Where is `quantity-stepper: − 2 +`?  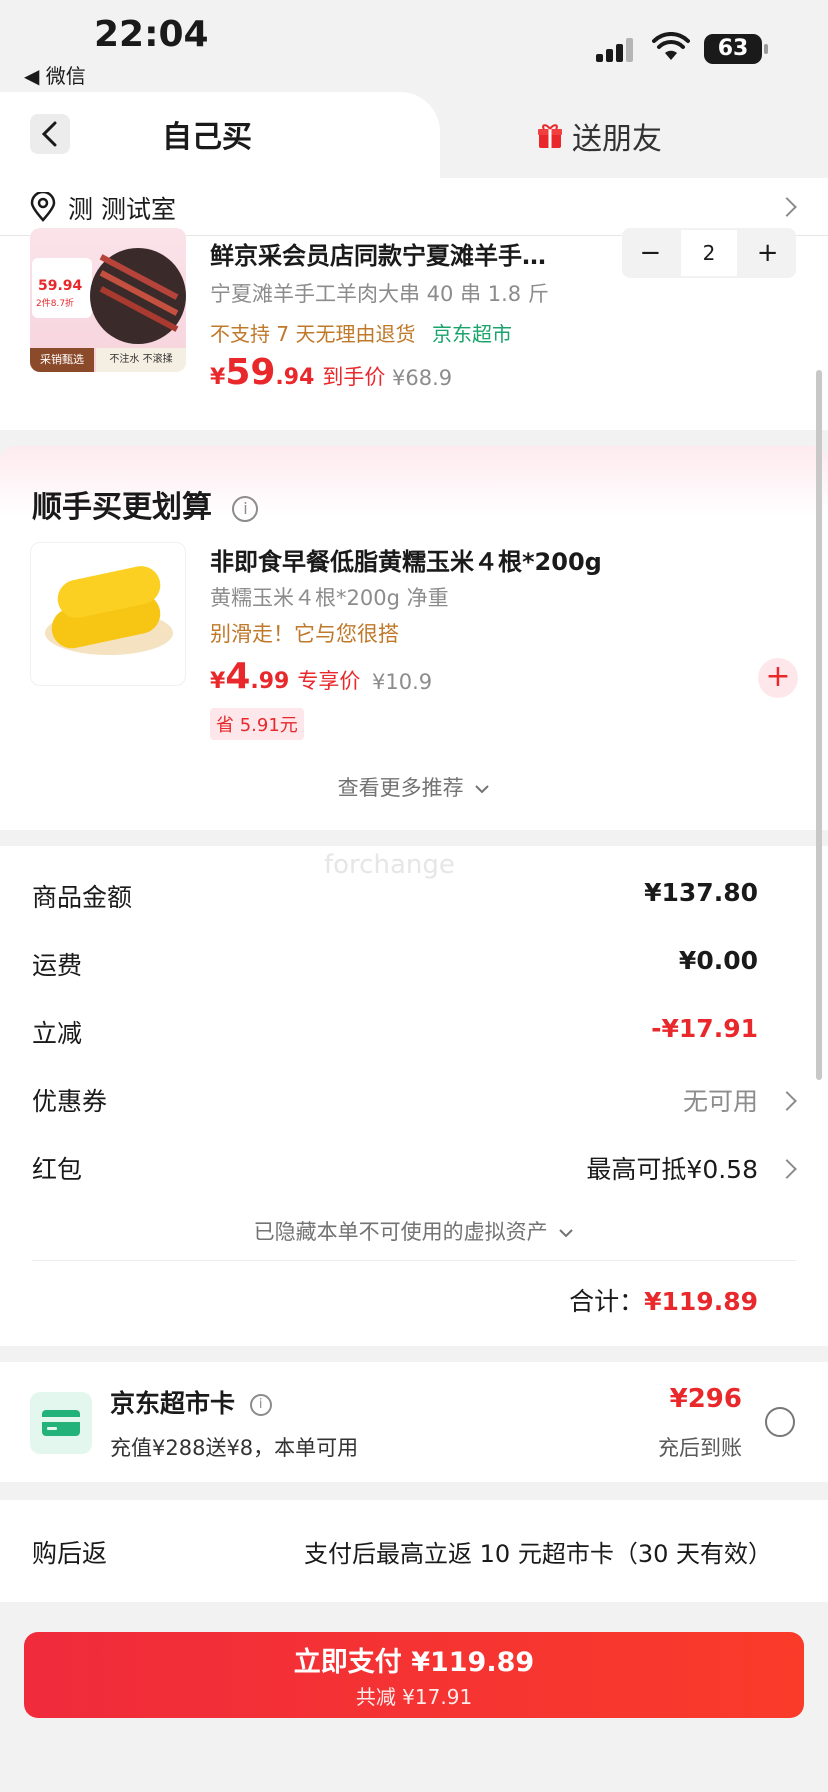
quantity-stepper: − 2 + is located at coordinates (709, 253).